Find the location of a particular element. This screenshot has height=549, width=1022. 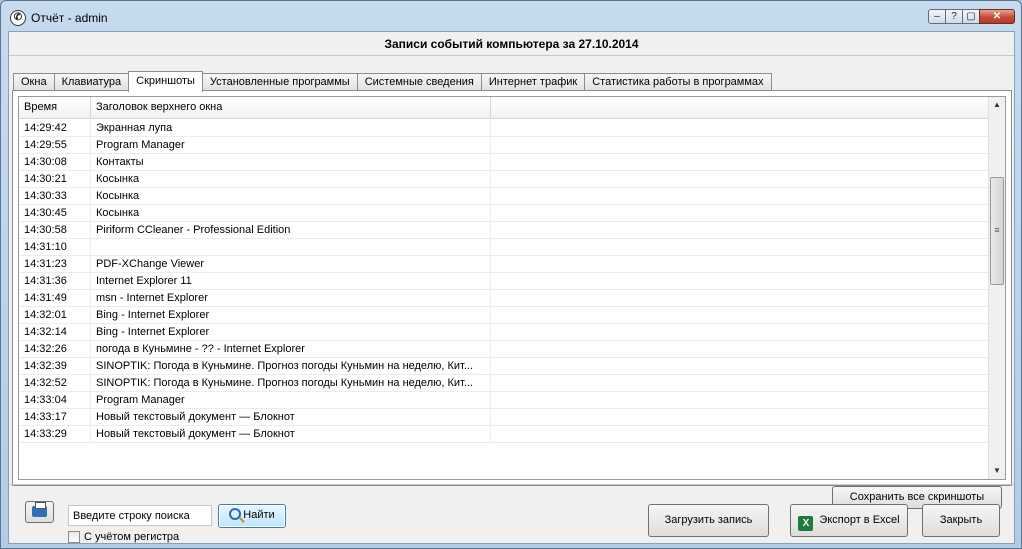

tab-windows: Окна is located at coordinates (34, 82).